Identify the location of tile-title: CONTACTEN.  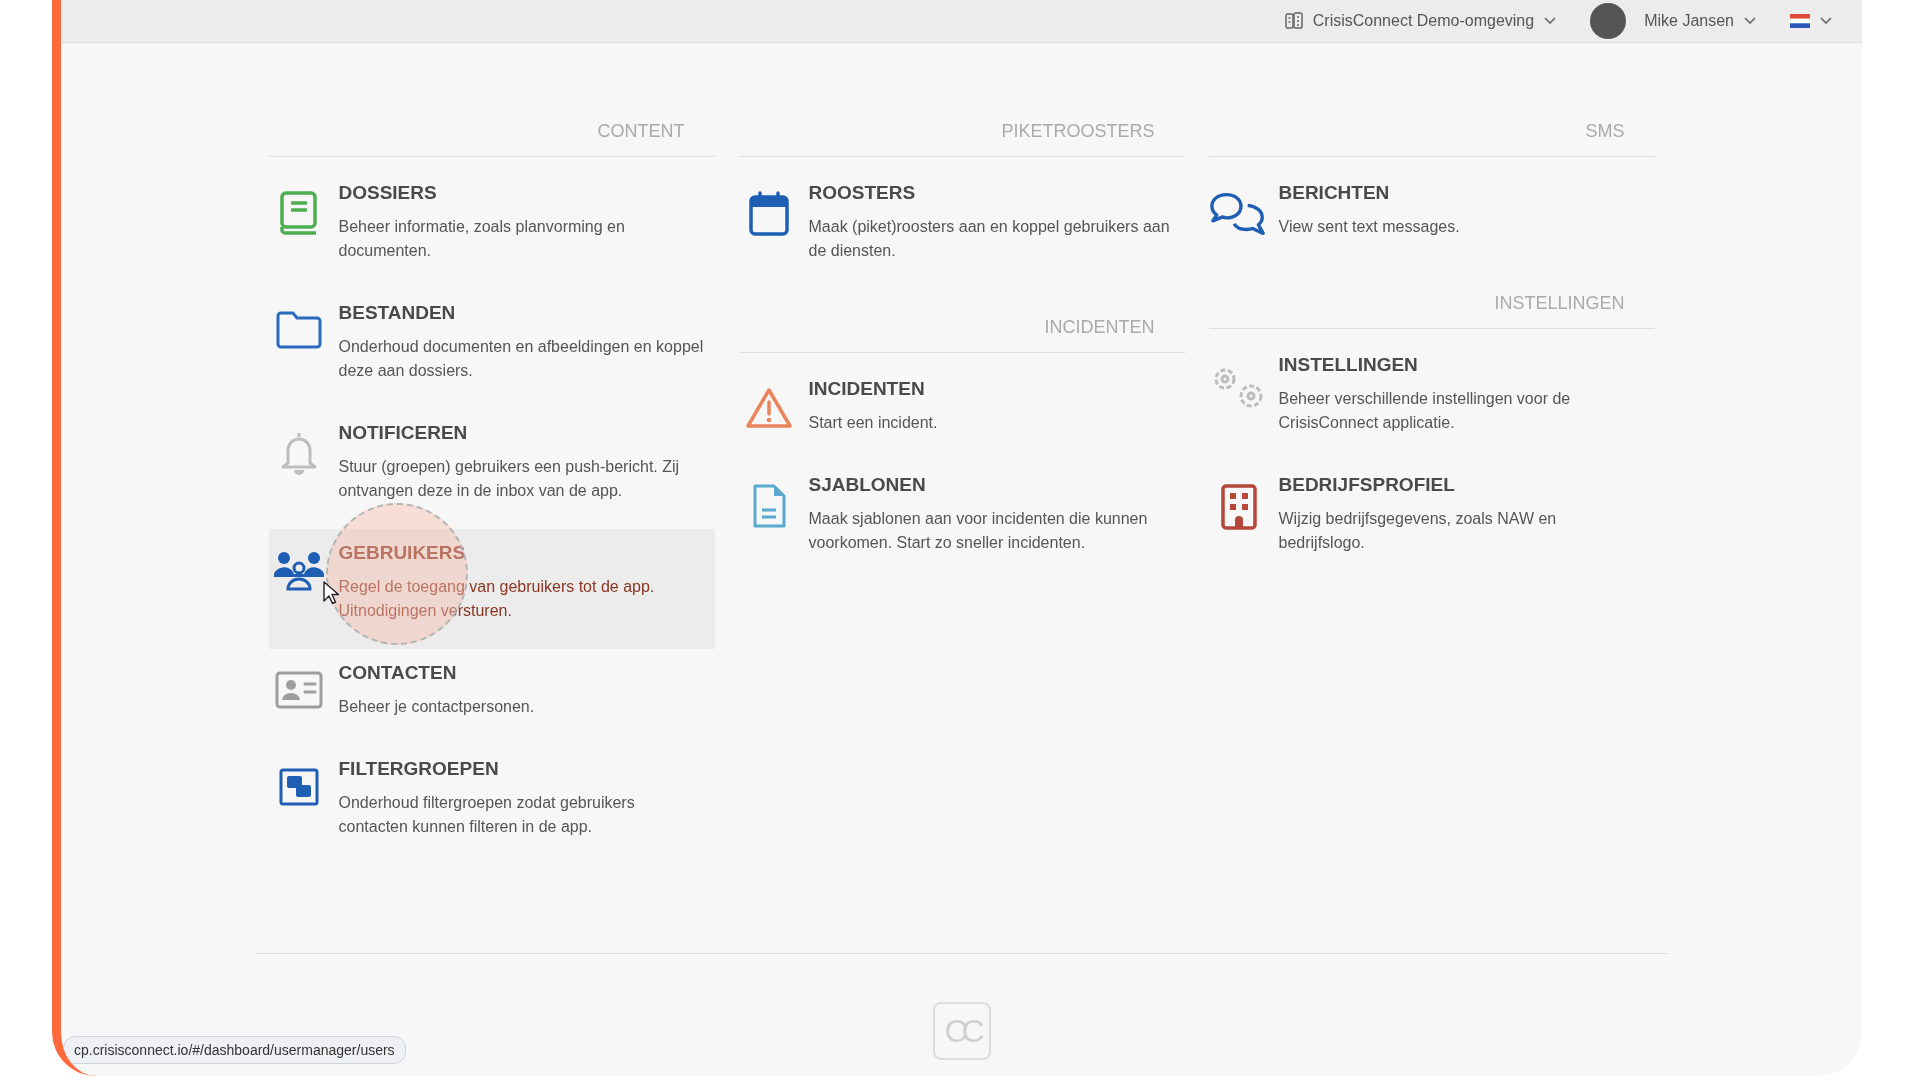
(398, 673).